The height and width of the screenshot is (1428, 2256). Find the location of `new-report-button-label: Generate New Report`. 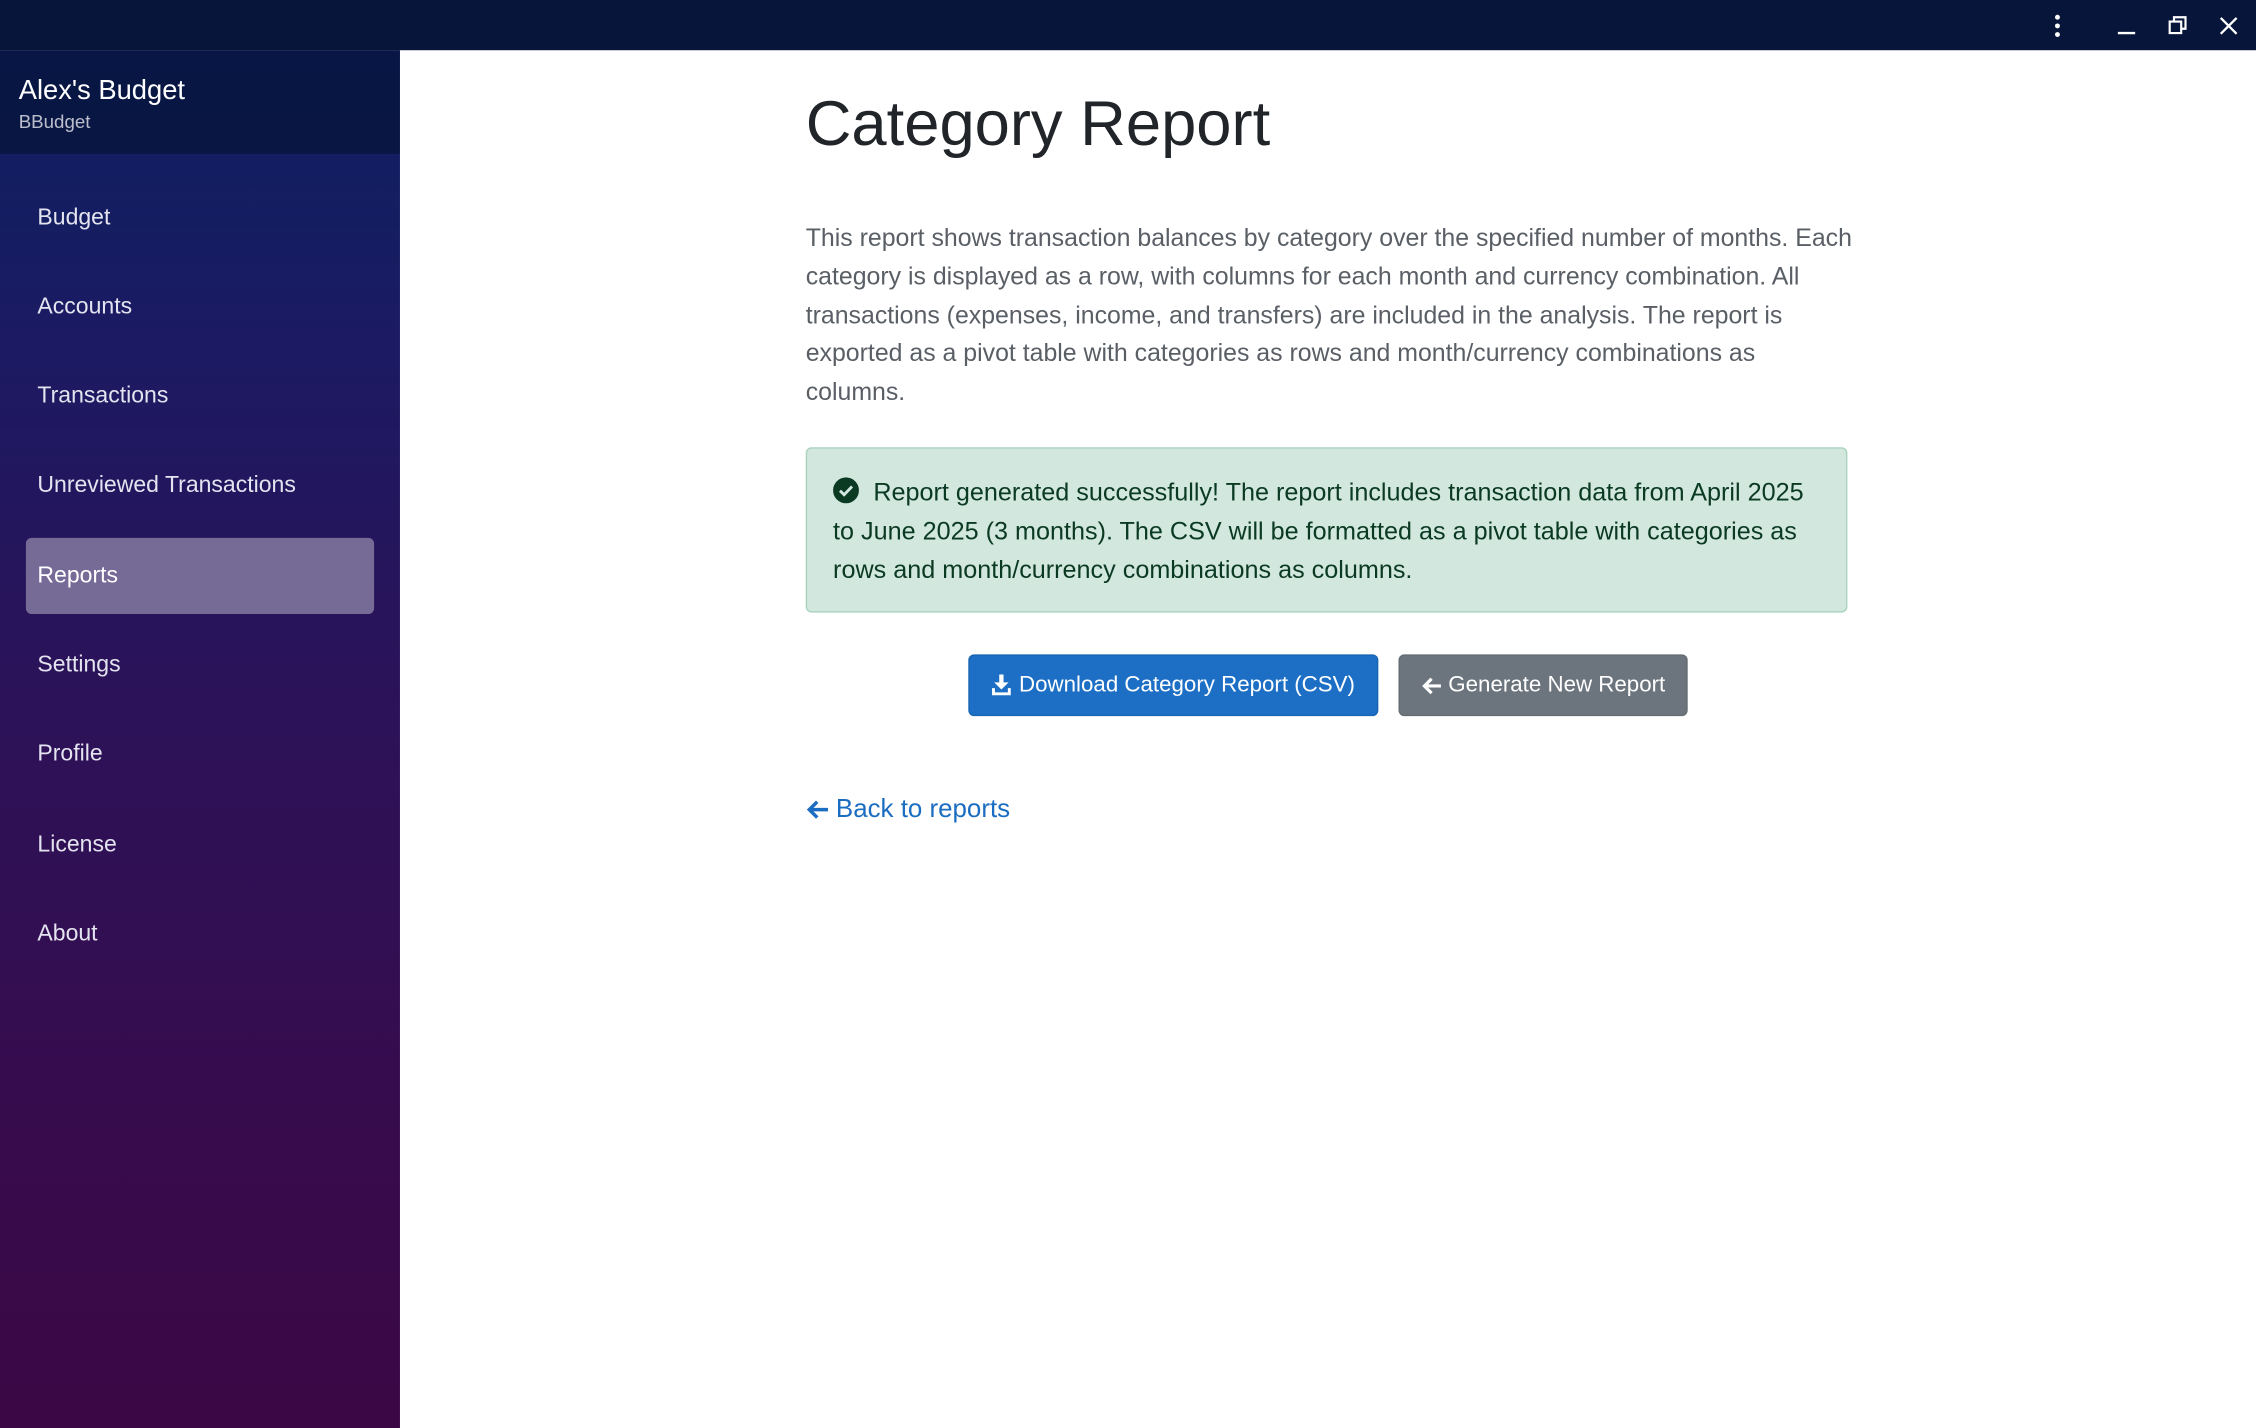

new-report-button-label: Generate New Report is located at coordinates (1557, 684).